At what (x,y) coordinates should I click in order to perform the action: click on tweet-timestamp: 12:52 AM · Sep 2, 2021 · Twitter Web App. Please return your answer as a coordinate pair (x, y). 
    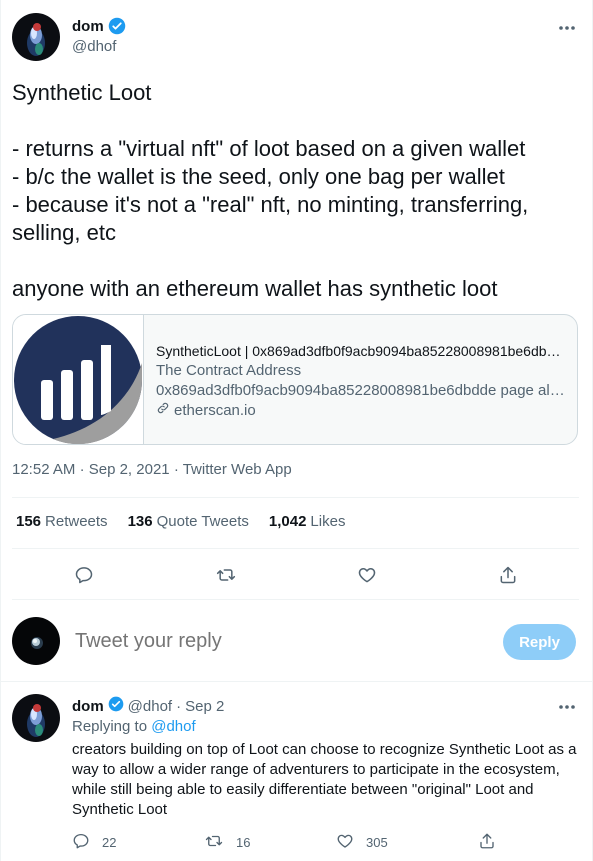
    Looking at the image, I should click on (152, 469).